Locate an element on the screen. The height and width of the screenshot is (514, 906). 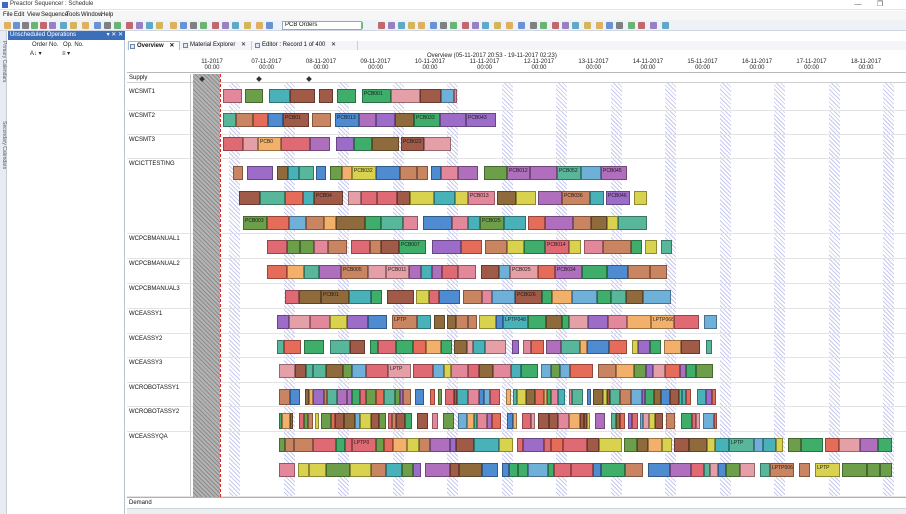
resource-label: WCSMT3 is located at coordinates (142, 140).